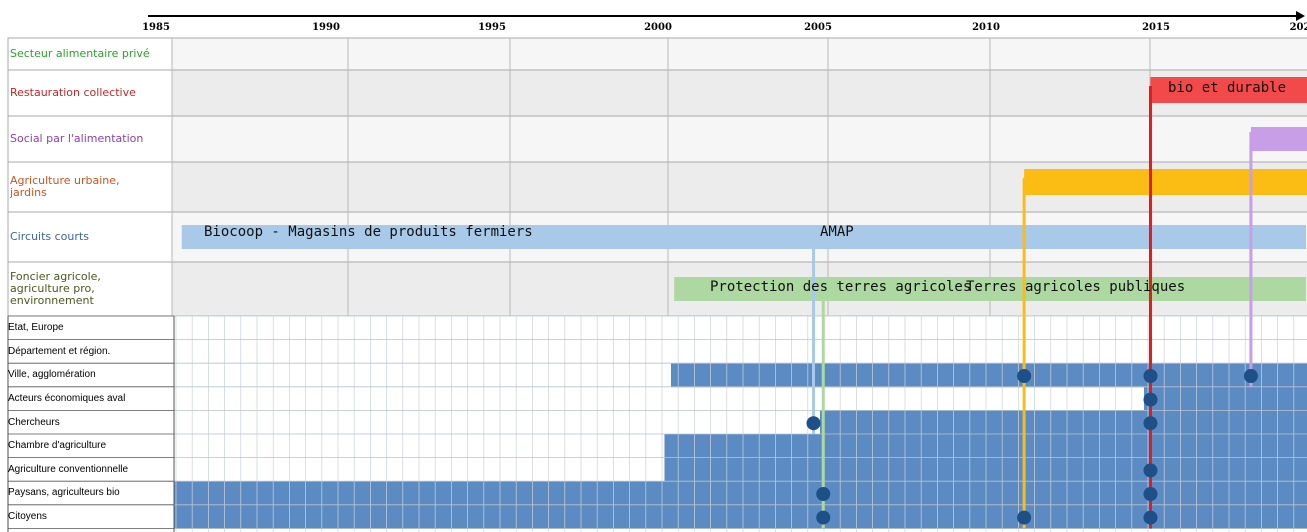  I want to click on phase-label: Terres agricoles publiques, so click(1076, 287).